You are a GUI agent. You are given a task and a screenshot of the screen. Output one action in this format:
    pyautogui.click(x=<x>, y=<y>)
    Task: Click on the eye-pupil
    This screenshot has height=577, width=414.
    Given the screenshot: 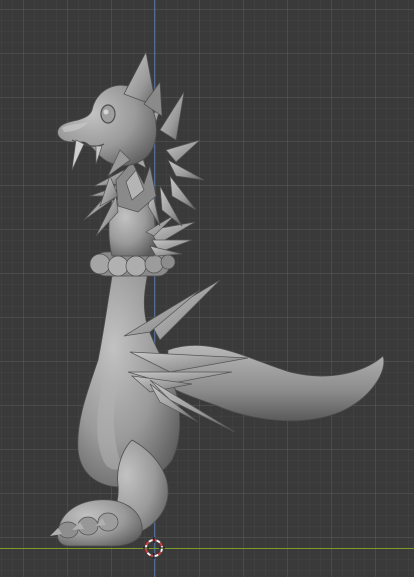 What is the action you would take?
    pyautogui.click(x=106, y=112)
    